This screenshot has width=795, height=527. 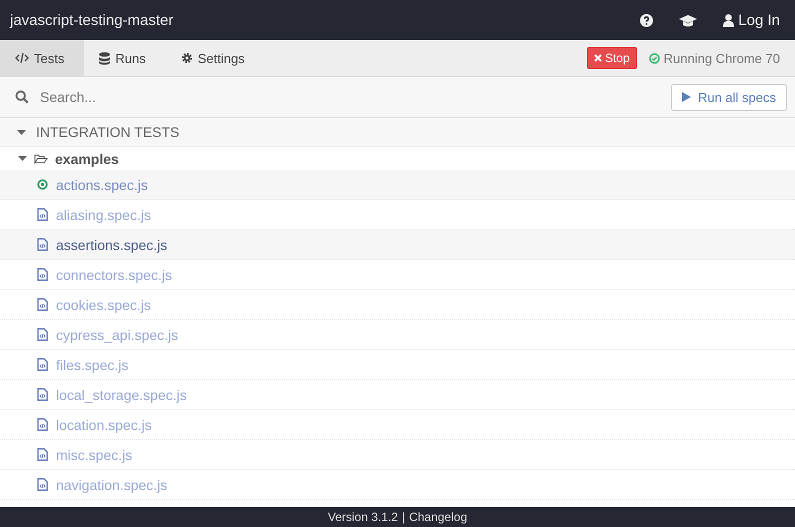 I want to click on spec-row: local_storage.spec.js, so click(x=397, y=395).